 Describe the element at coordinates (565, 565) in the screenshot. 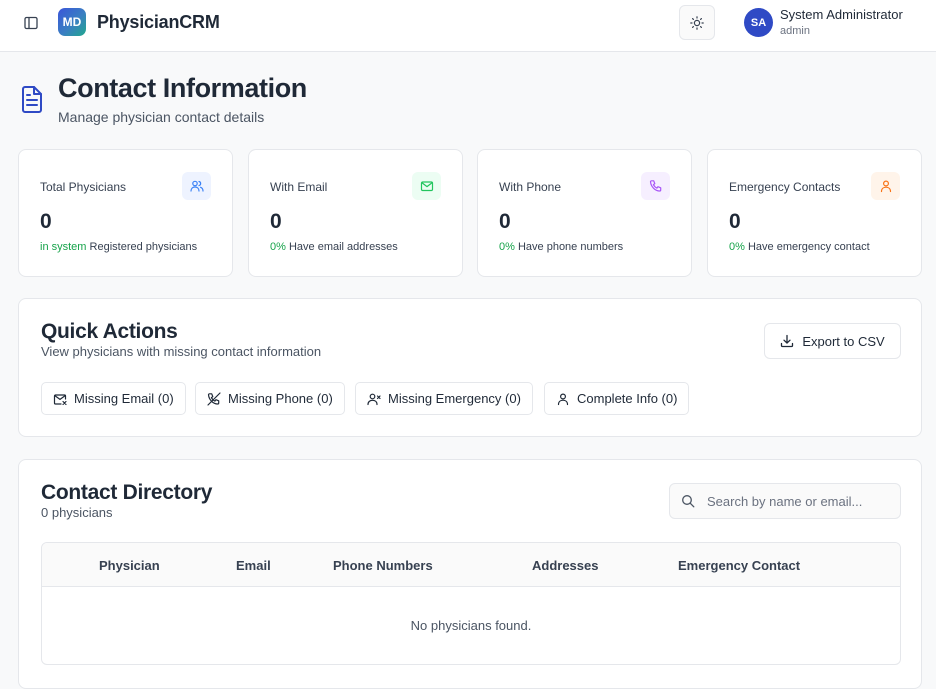

I see `column-header-addresses: Addresses` at that location.